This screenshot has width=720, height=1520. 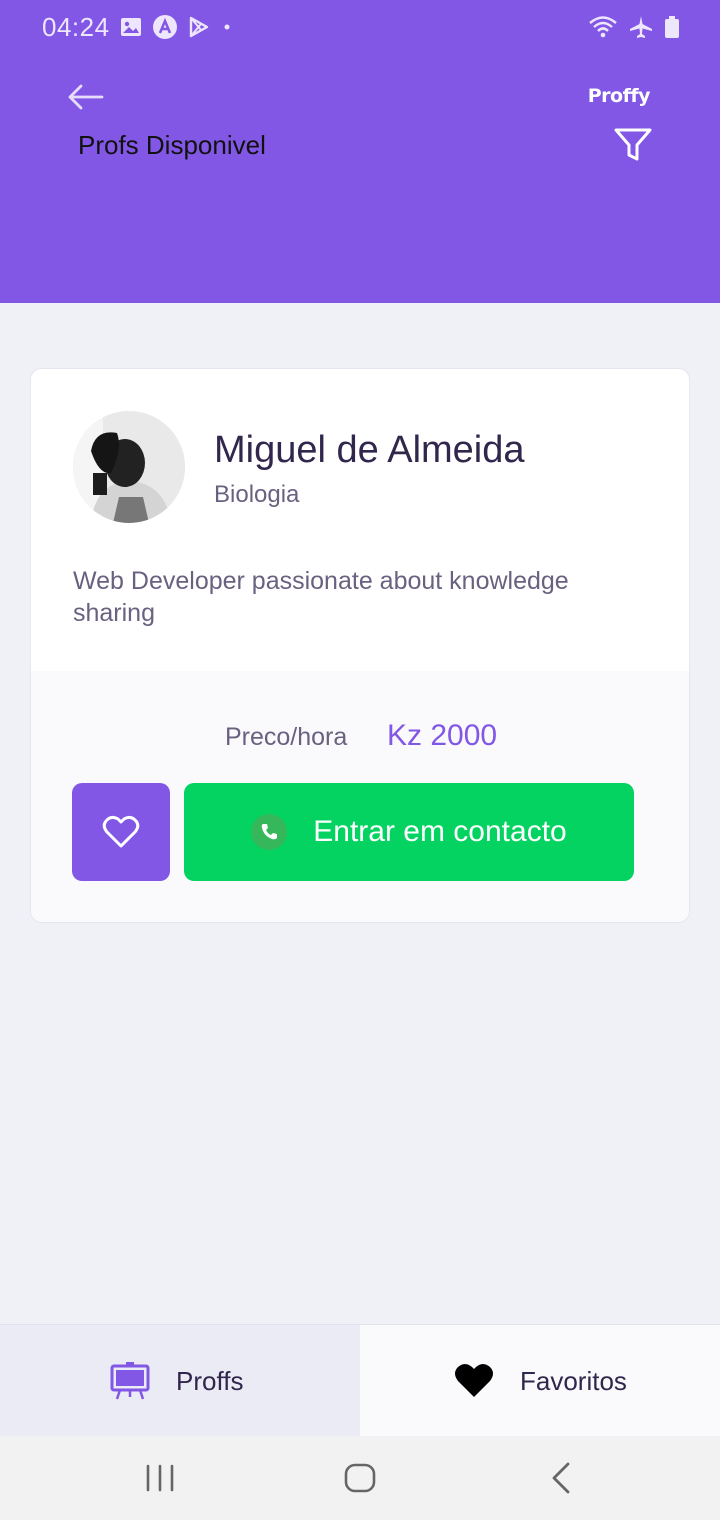 I want to click on status-icons-right, so click(x=634, y=27).